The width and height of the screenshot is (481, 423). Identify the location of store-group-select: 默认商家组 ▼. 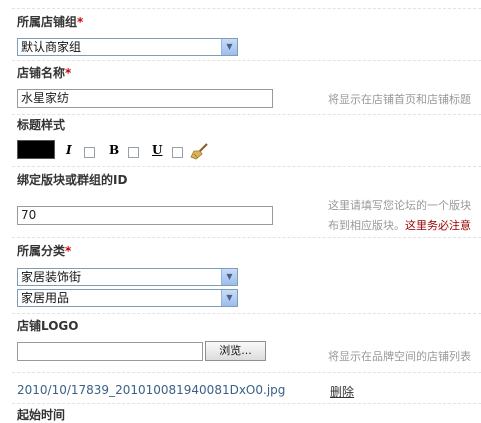
(127, 47).